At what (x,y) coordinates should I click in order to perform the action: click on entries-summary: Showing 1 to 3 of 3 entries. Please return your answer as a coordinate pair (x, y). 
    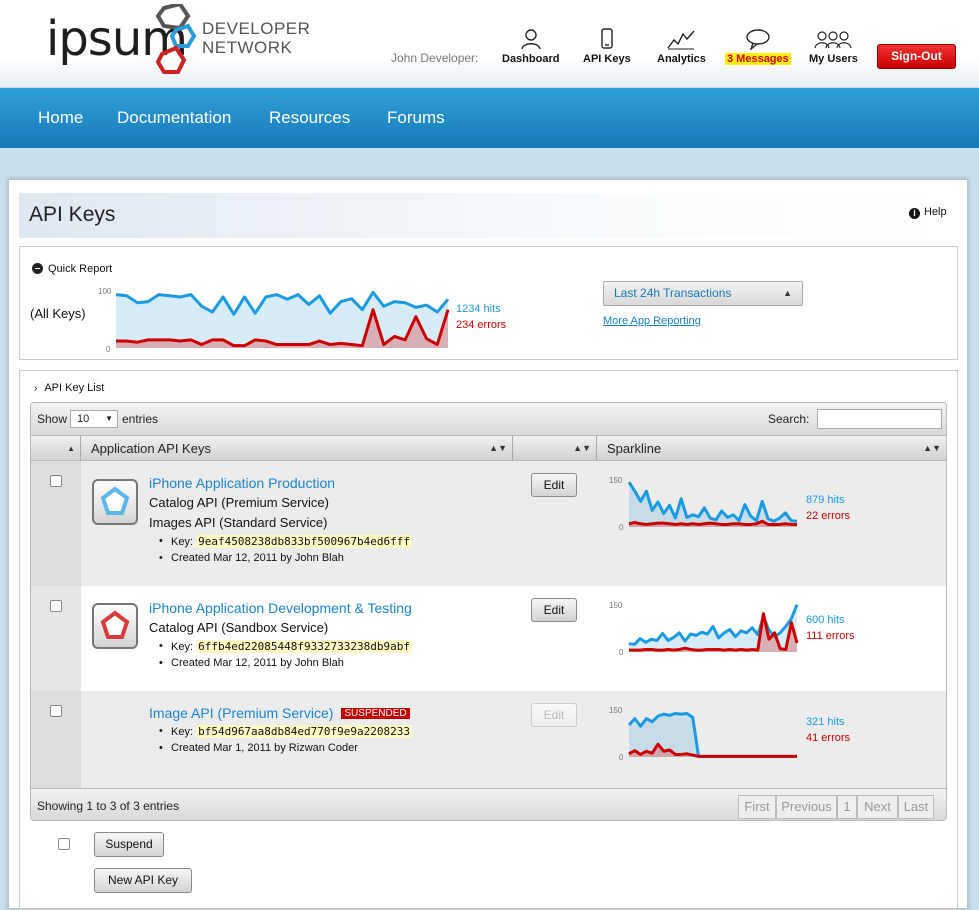
    Looking at the image, I should click on (108, 806).